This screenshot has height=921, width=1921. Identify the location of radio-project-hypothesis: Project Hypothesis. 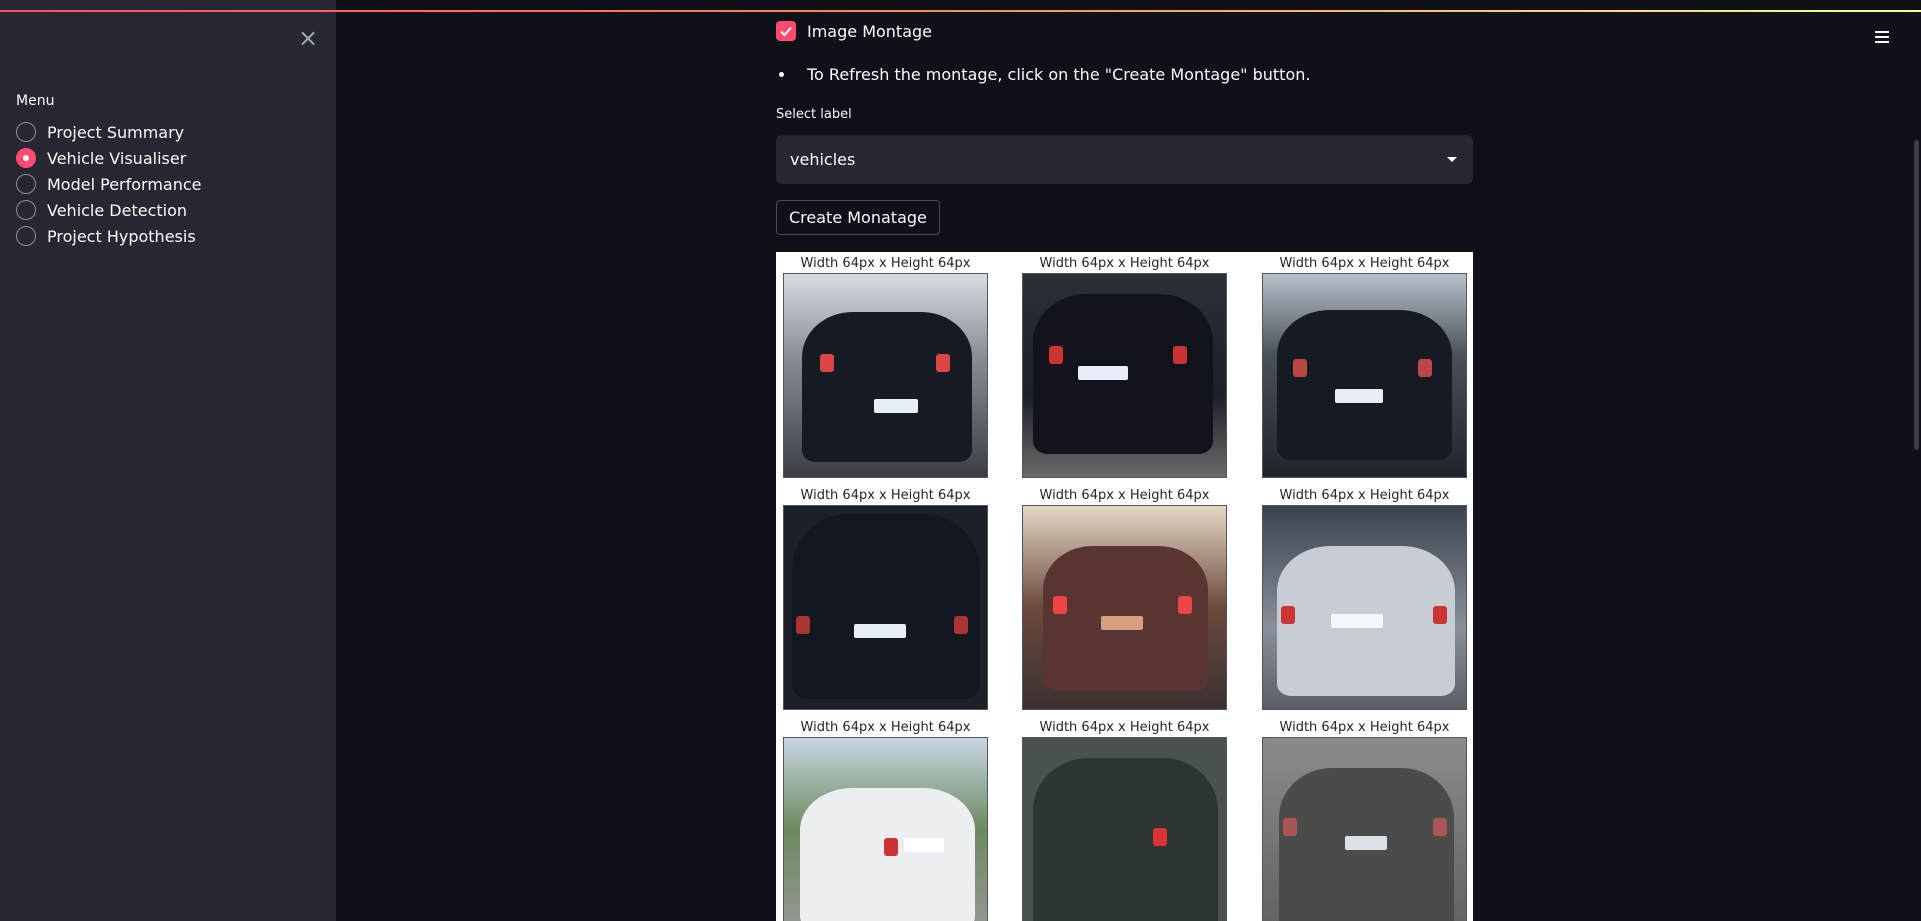
(109, 236).